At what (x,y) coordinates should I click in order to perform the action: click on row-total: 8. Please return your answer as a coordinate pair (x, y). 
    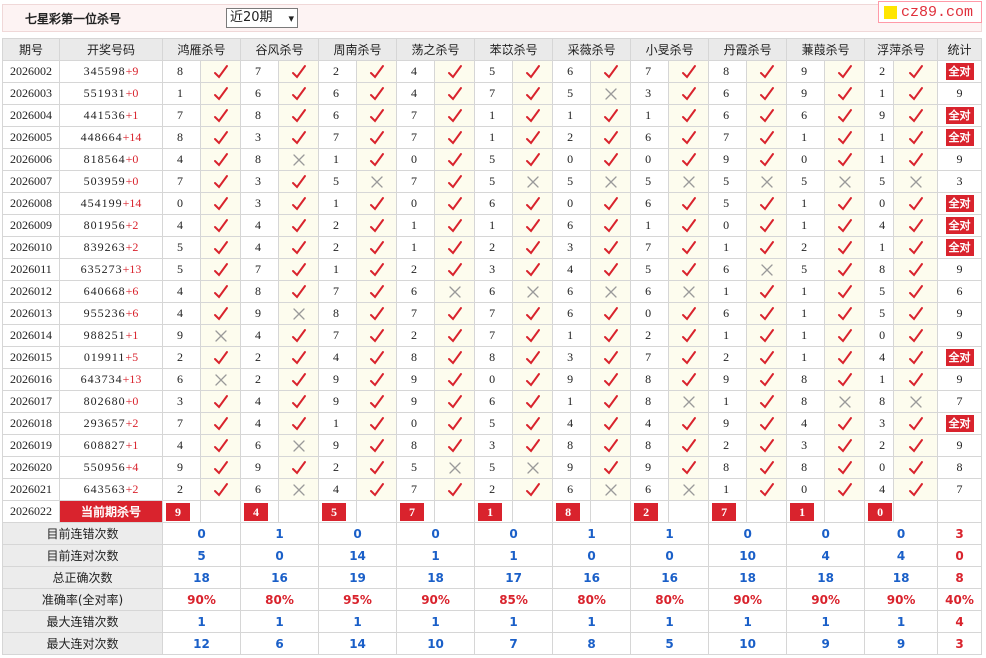
    Looking at the image, I should click on (959, 467).